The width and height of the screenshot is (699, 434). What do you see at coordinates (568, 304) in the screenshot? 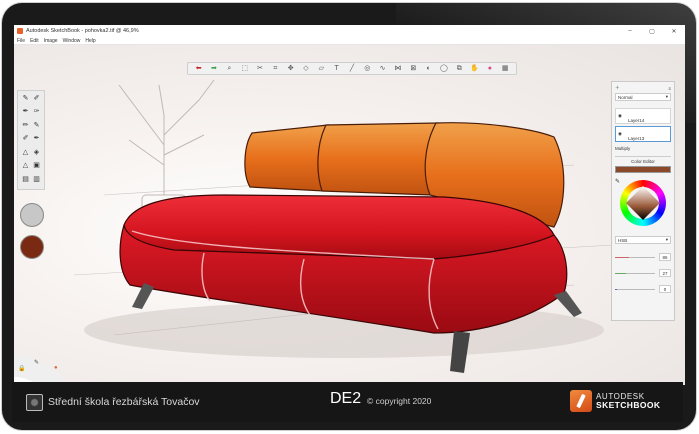
I see `sofa-leg-right` at bounding box center [568, 304].